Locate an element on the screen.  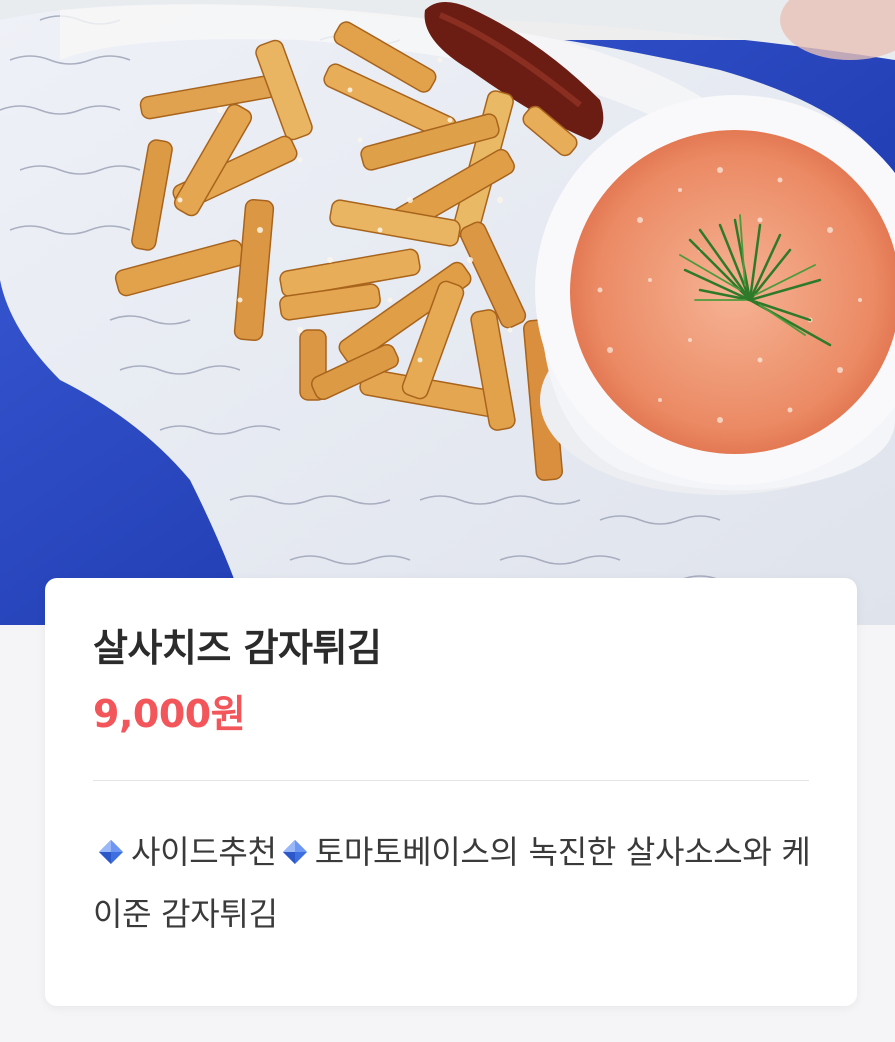
menu-item-description: 사이드추천 토마토베이스의 녹진한 살사소스와 케이준 감자튀김 is located at coordinates (453, 883).